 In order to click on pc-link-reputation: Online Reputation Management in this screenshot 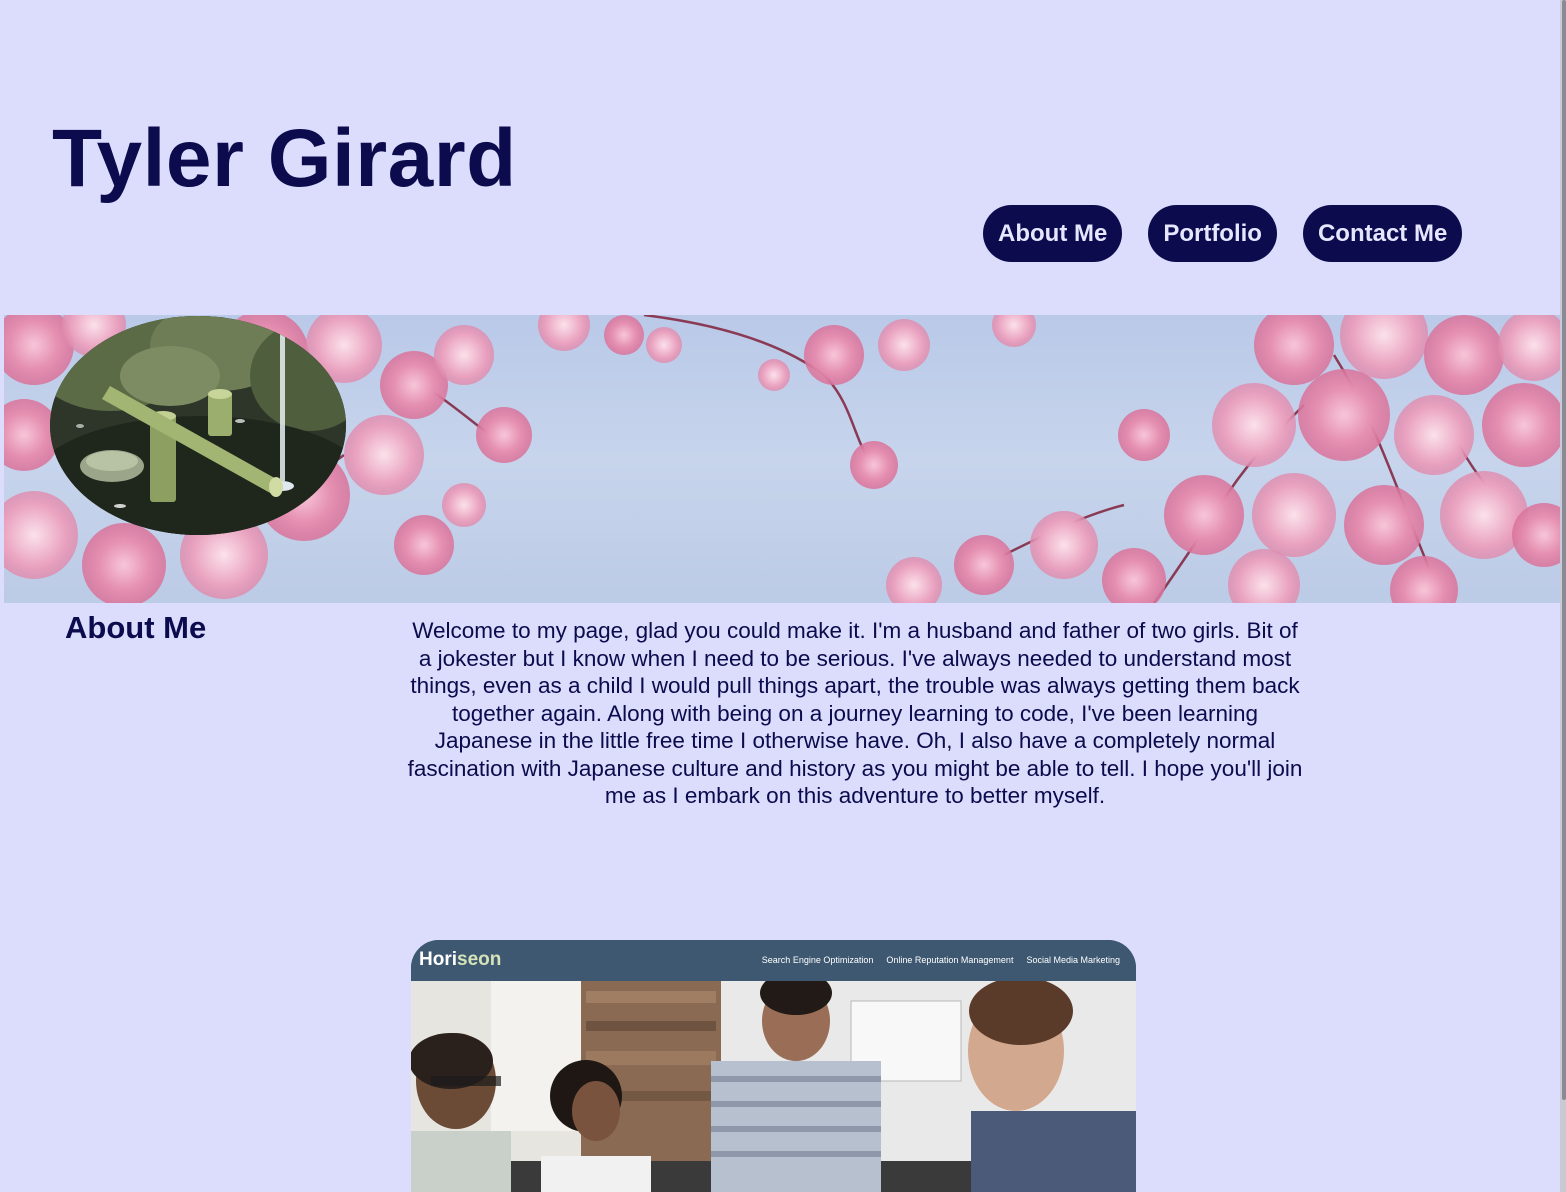, I will do `click(950, 960)`.